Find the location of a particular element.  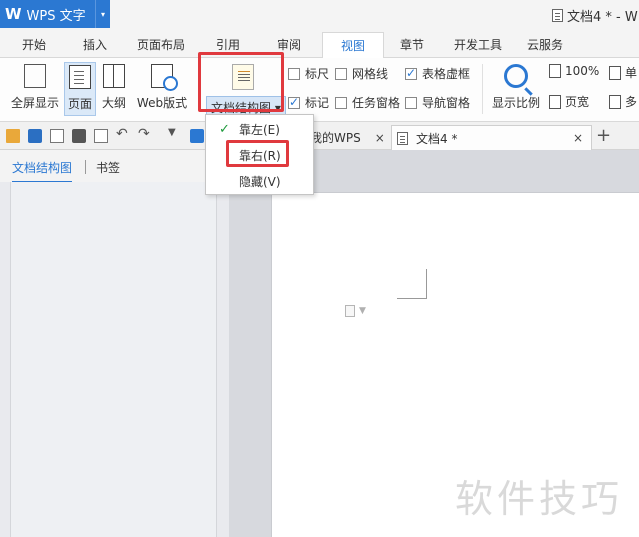

ruler-checkbox is located at coordinates (294, 73).